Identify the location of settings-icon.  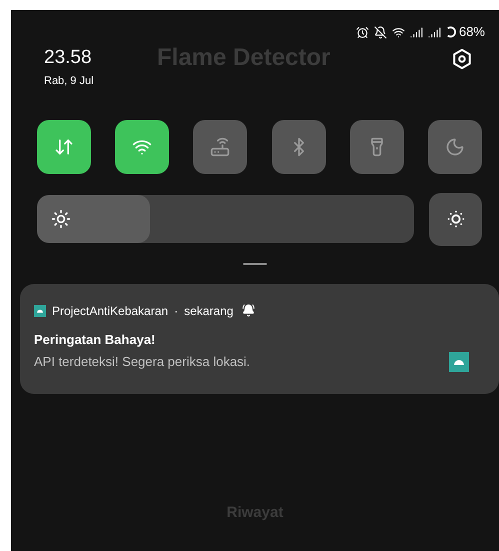
(462, 59).